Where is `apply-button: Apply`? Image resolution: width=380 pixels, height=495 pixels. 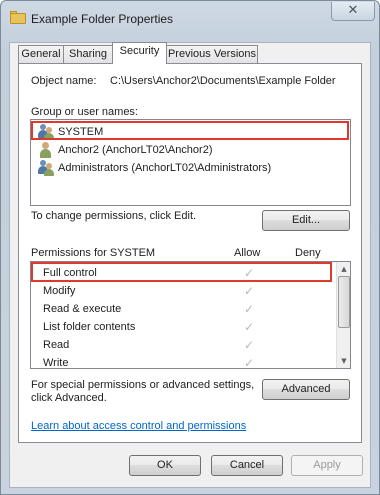
apply-button: Apply is located at coordinates (327, 465).